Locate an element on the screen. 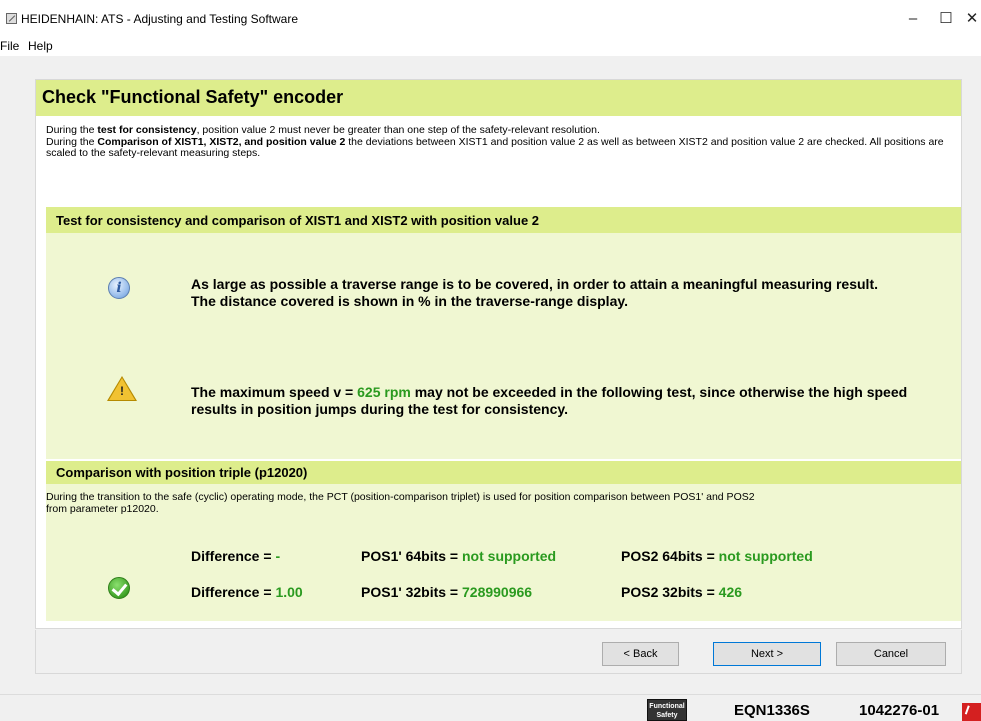 The image size is (981, 721). pos2-64-value: not supported is located at coordinates (765, 556).